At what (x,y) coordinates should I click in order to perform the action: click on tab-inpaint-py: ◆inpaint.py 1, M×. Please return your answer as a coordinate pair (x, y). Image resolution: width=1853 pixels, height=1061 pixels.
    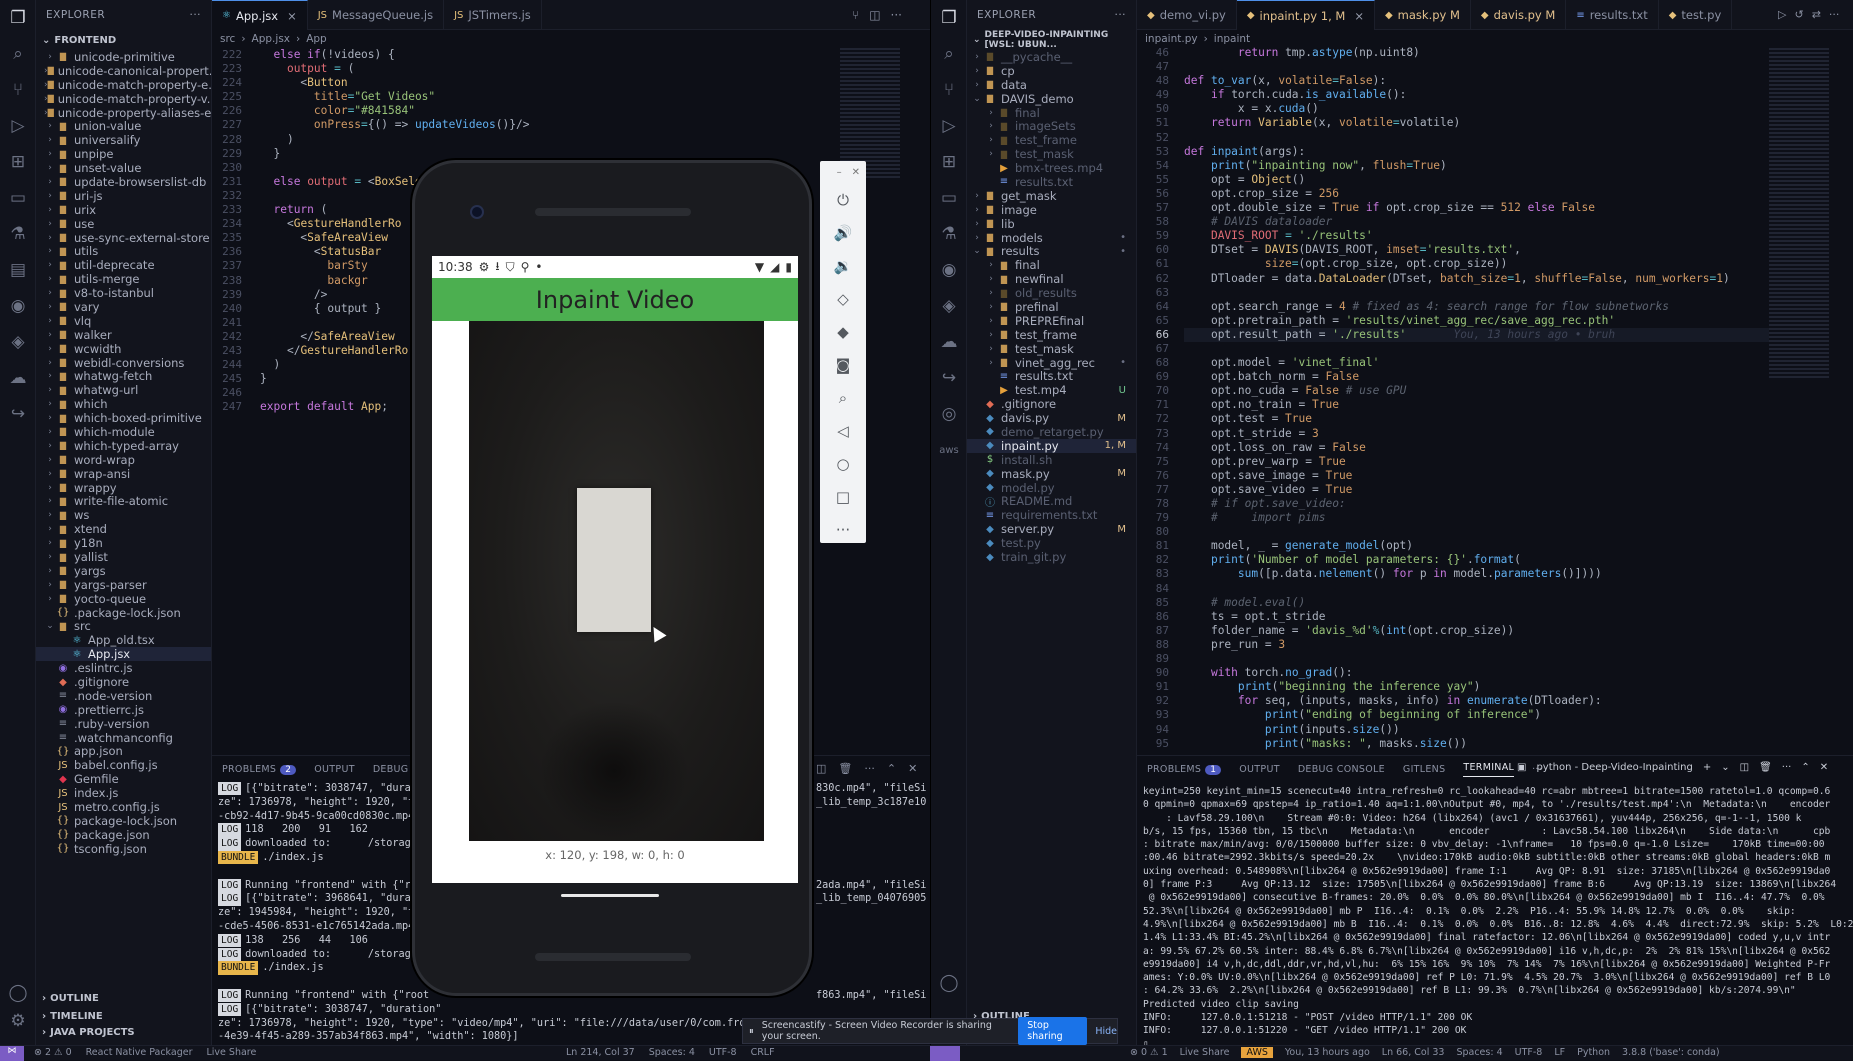
    Looking at the image, I should click on (1306, 15).